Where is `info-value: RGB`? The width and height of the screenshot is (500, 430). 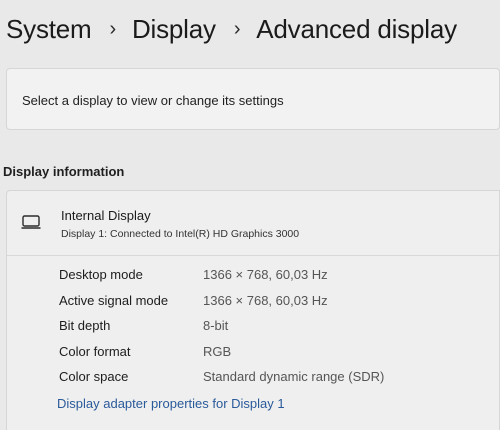 info-value: RGB is located at coordinates (217, 351).